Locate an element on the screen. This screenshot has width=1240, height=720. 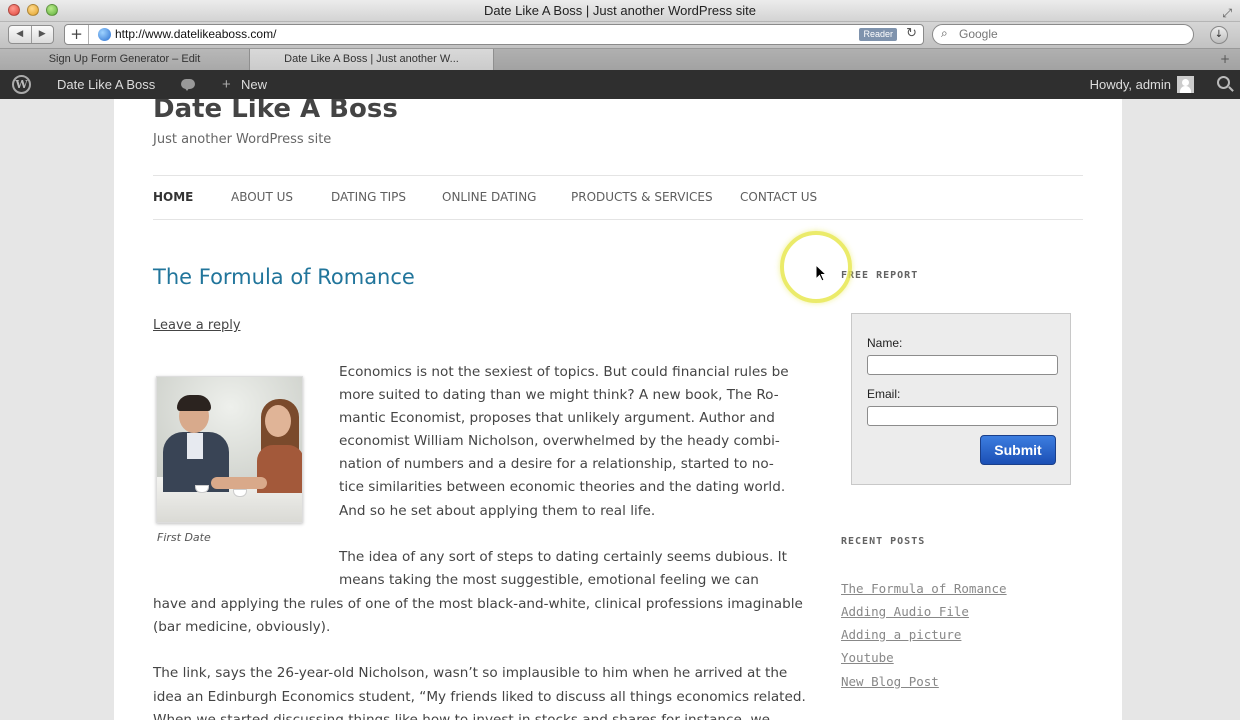
photo-man-shirt is located at coordinates (195, 446).